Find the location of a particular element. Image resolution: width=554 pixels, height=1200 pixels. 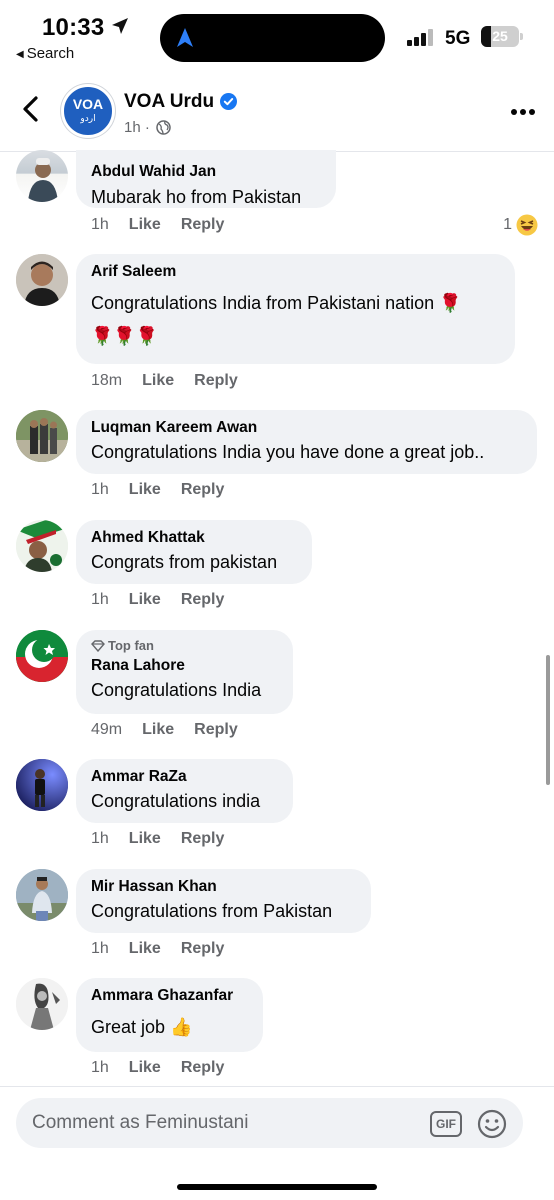

reaction-count: 1 is located at coordinates (507, 224).